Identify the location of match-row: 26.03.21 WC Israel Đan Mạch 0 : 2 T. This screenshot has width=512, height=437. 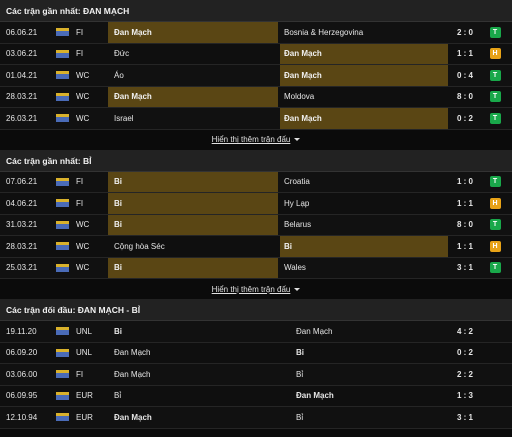
(256, 119).